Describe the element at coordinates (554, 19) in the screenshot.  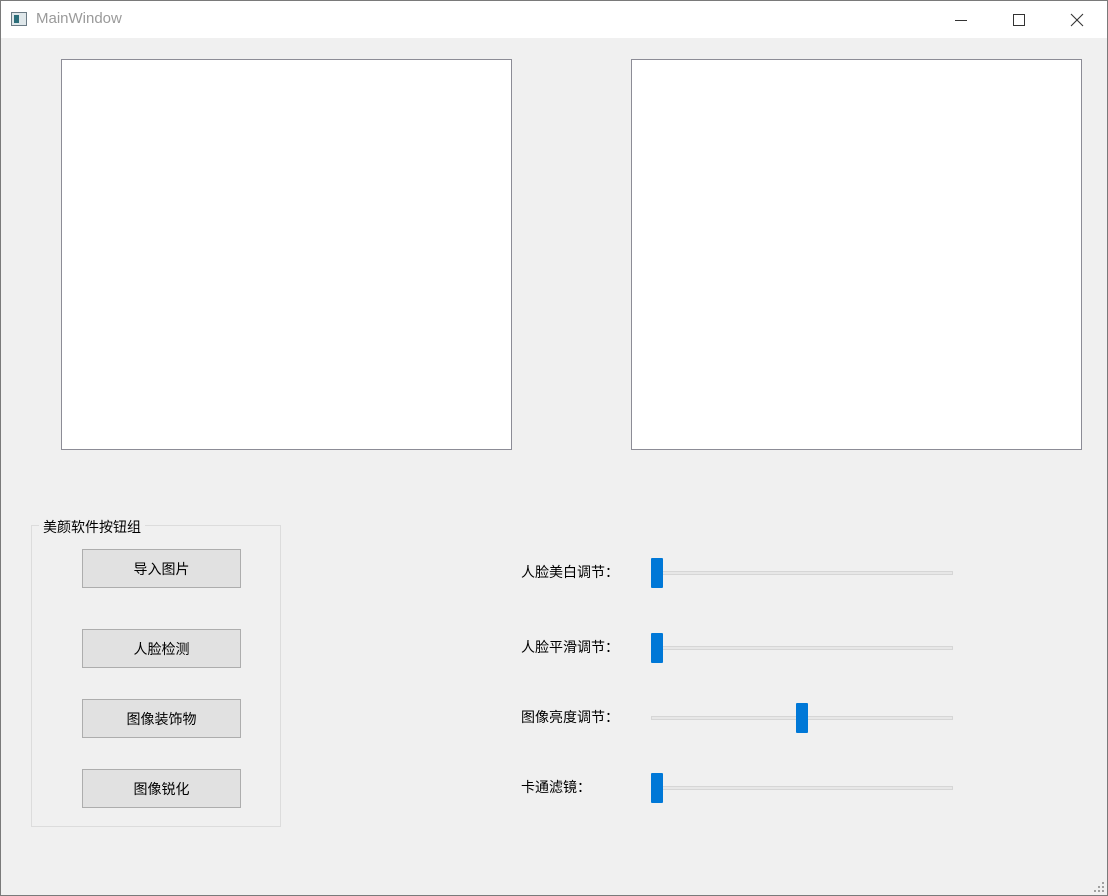
I see `title-bar: MainWindow` at that location.